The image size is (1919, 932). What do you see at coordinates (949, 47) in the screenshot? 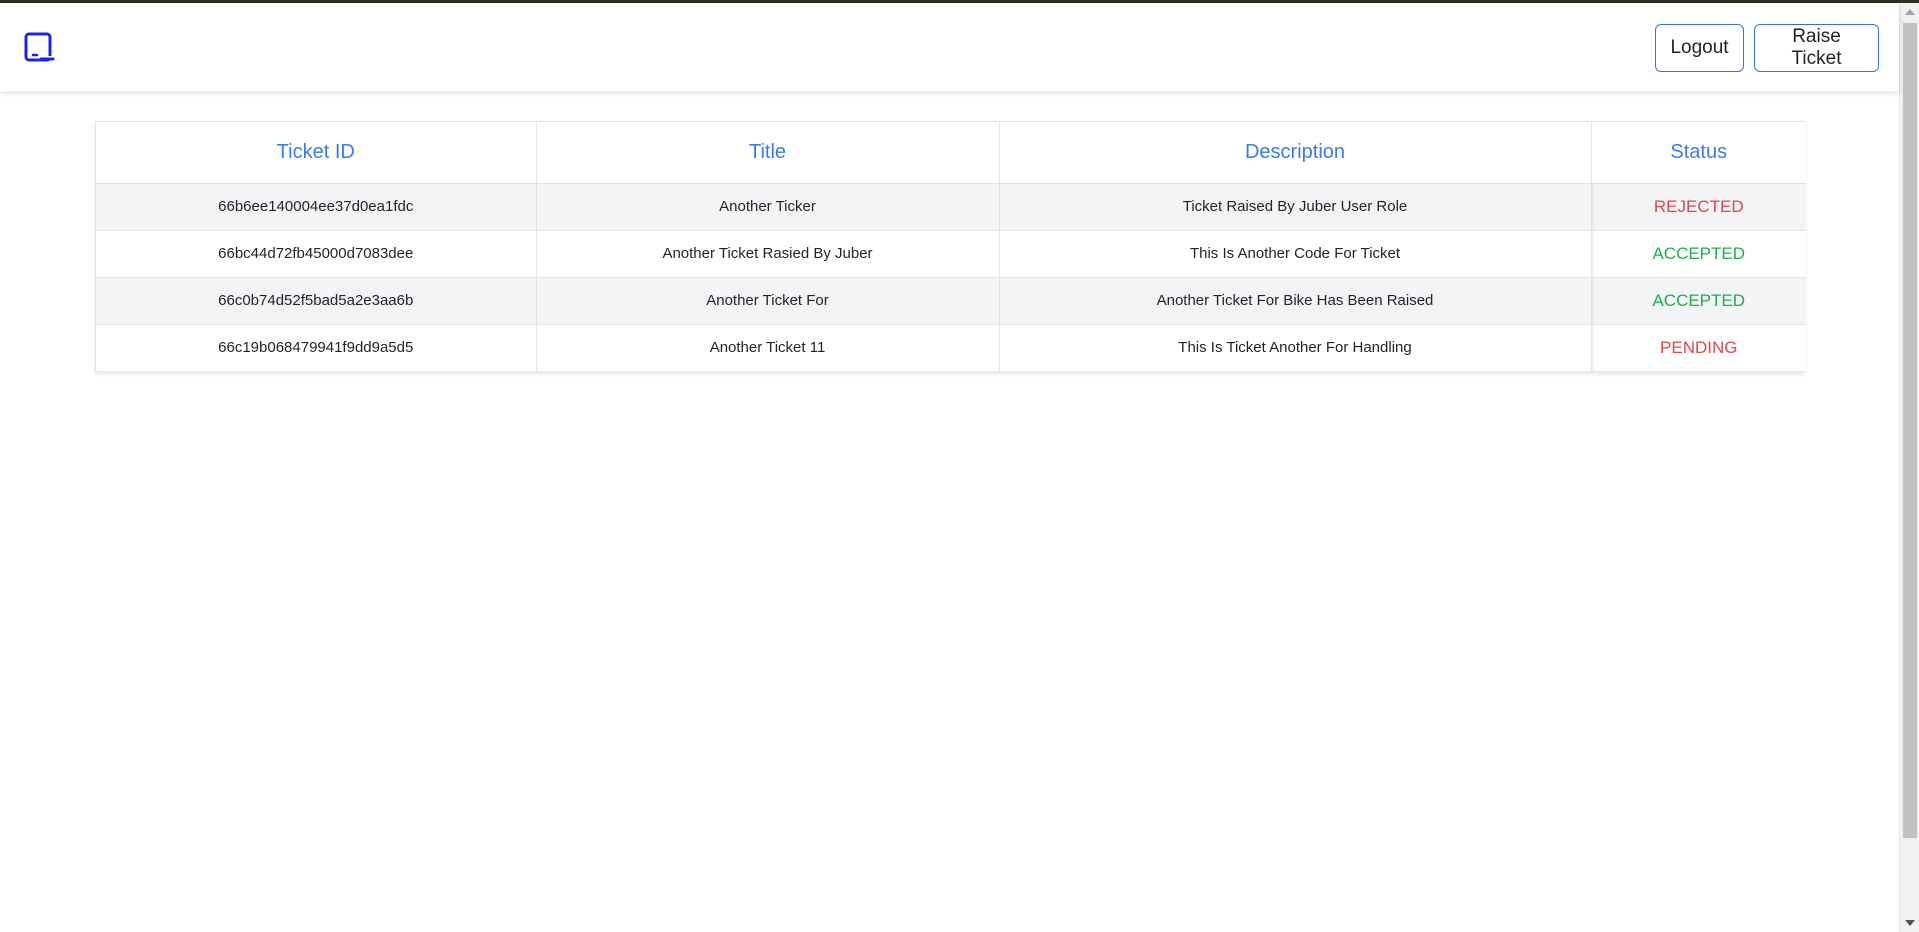
I see `navbar: Logout Raise Ticket` at bounding box center [949, 47].